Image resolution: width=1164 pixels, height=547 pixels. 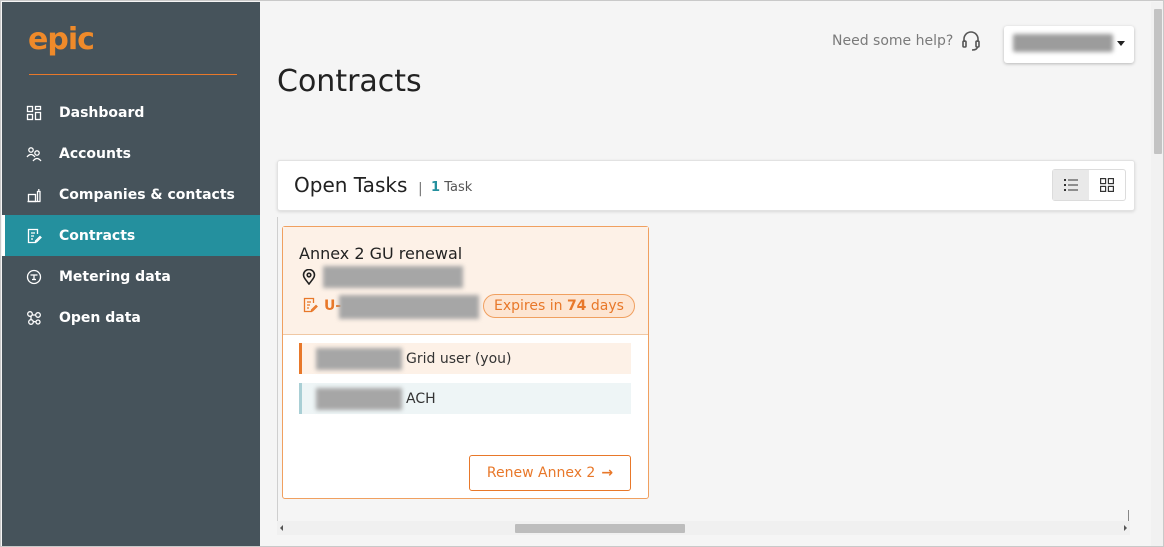 I want to click on arrow-right-icon: →, so click(x=607, y=473).